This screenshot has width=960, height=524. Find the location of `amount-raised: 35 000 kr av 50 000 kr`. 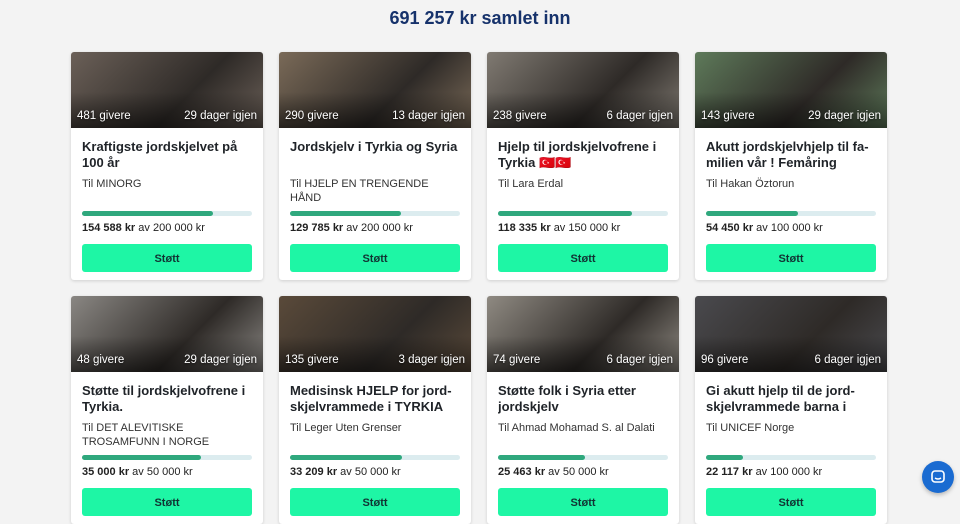

amount-raised: 35 000 kr av 50 000 kr is located at coordinates (167, 472).